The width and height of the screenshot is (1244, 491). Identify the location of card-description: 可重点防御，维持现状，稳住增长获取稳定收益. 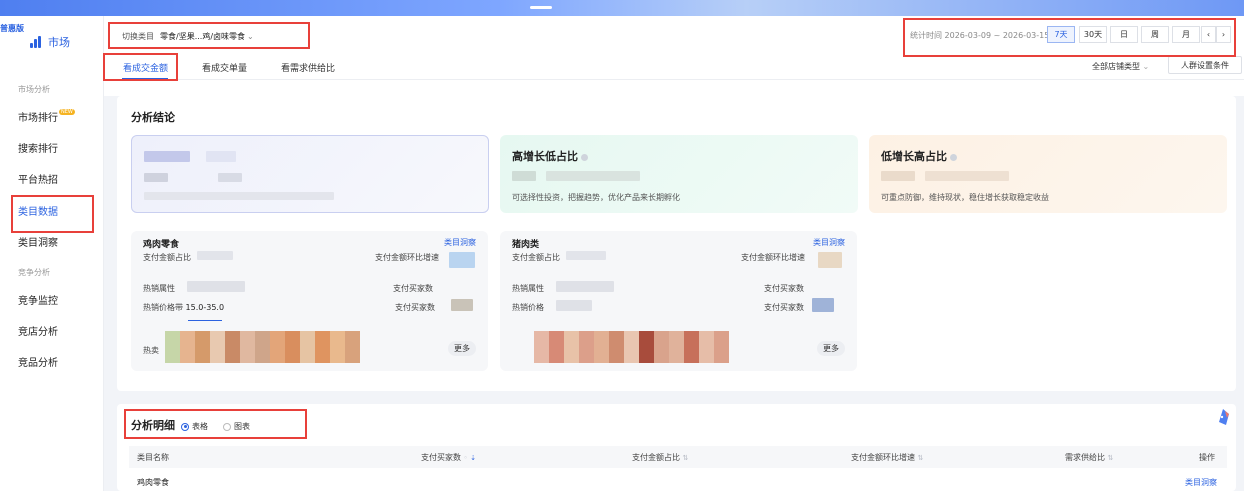
(965, 197).